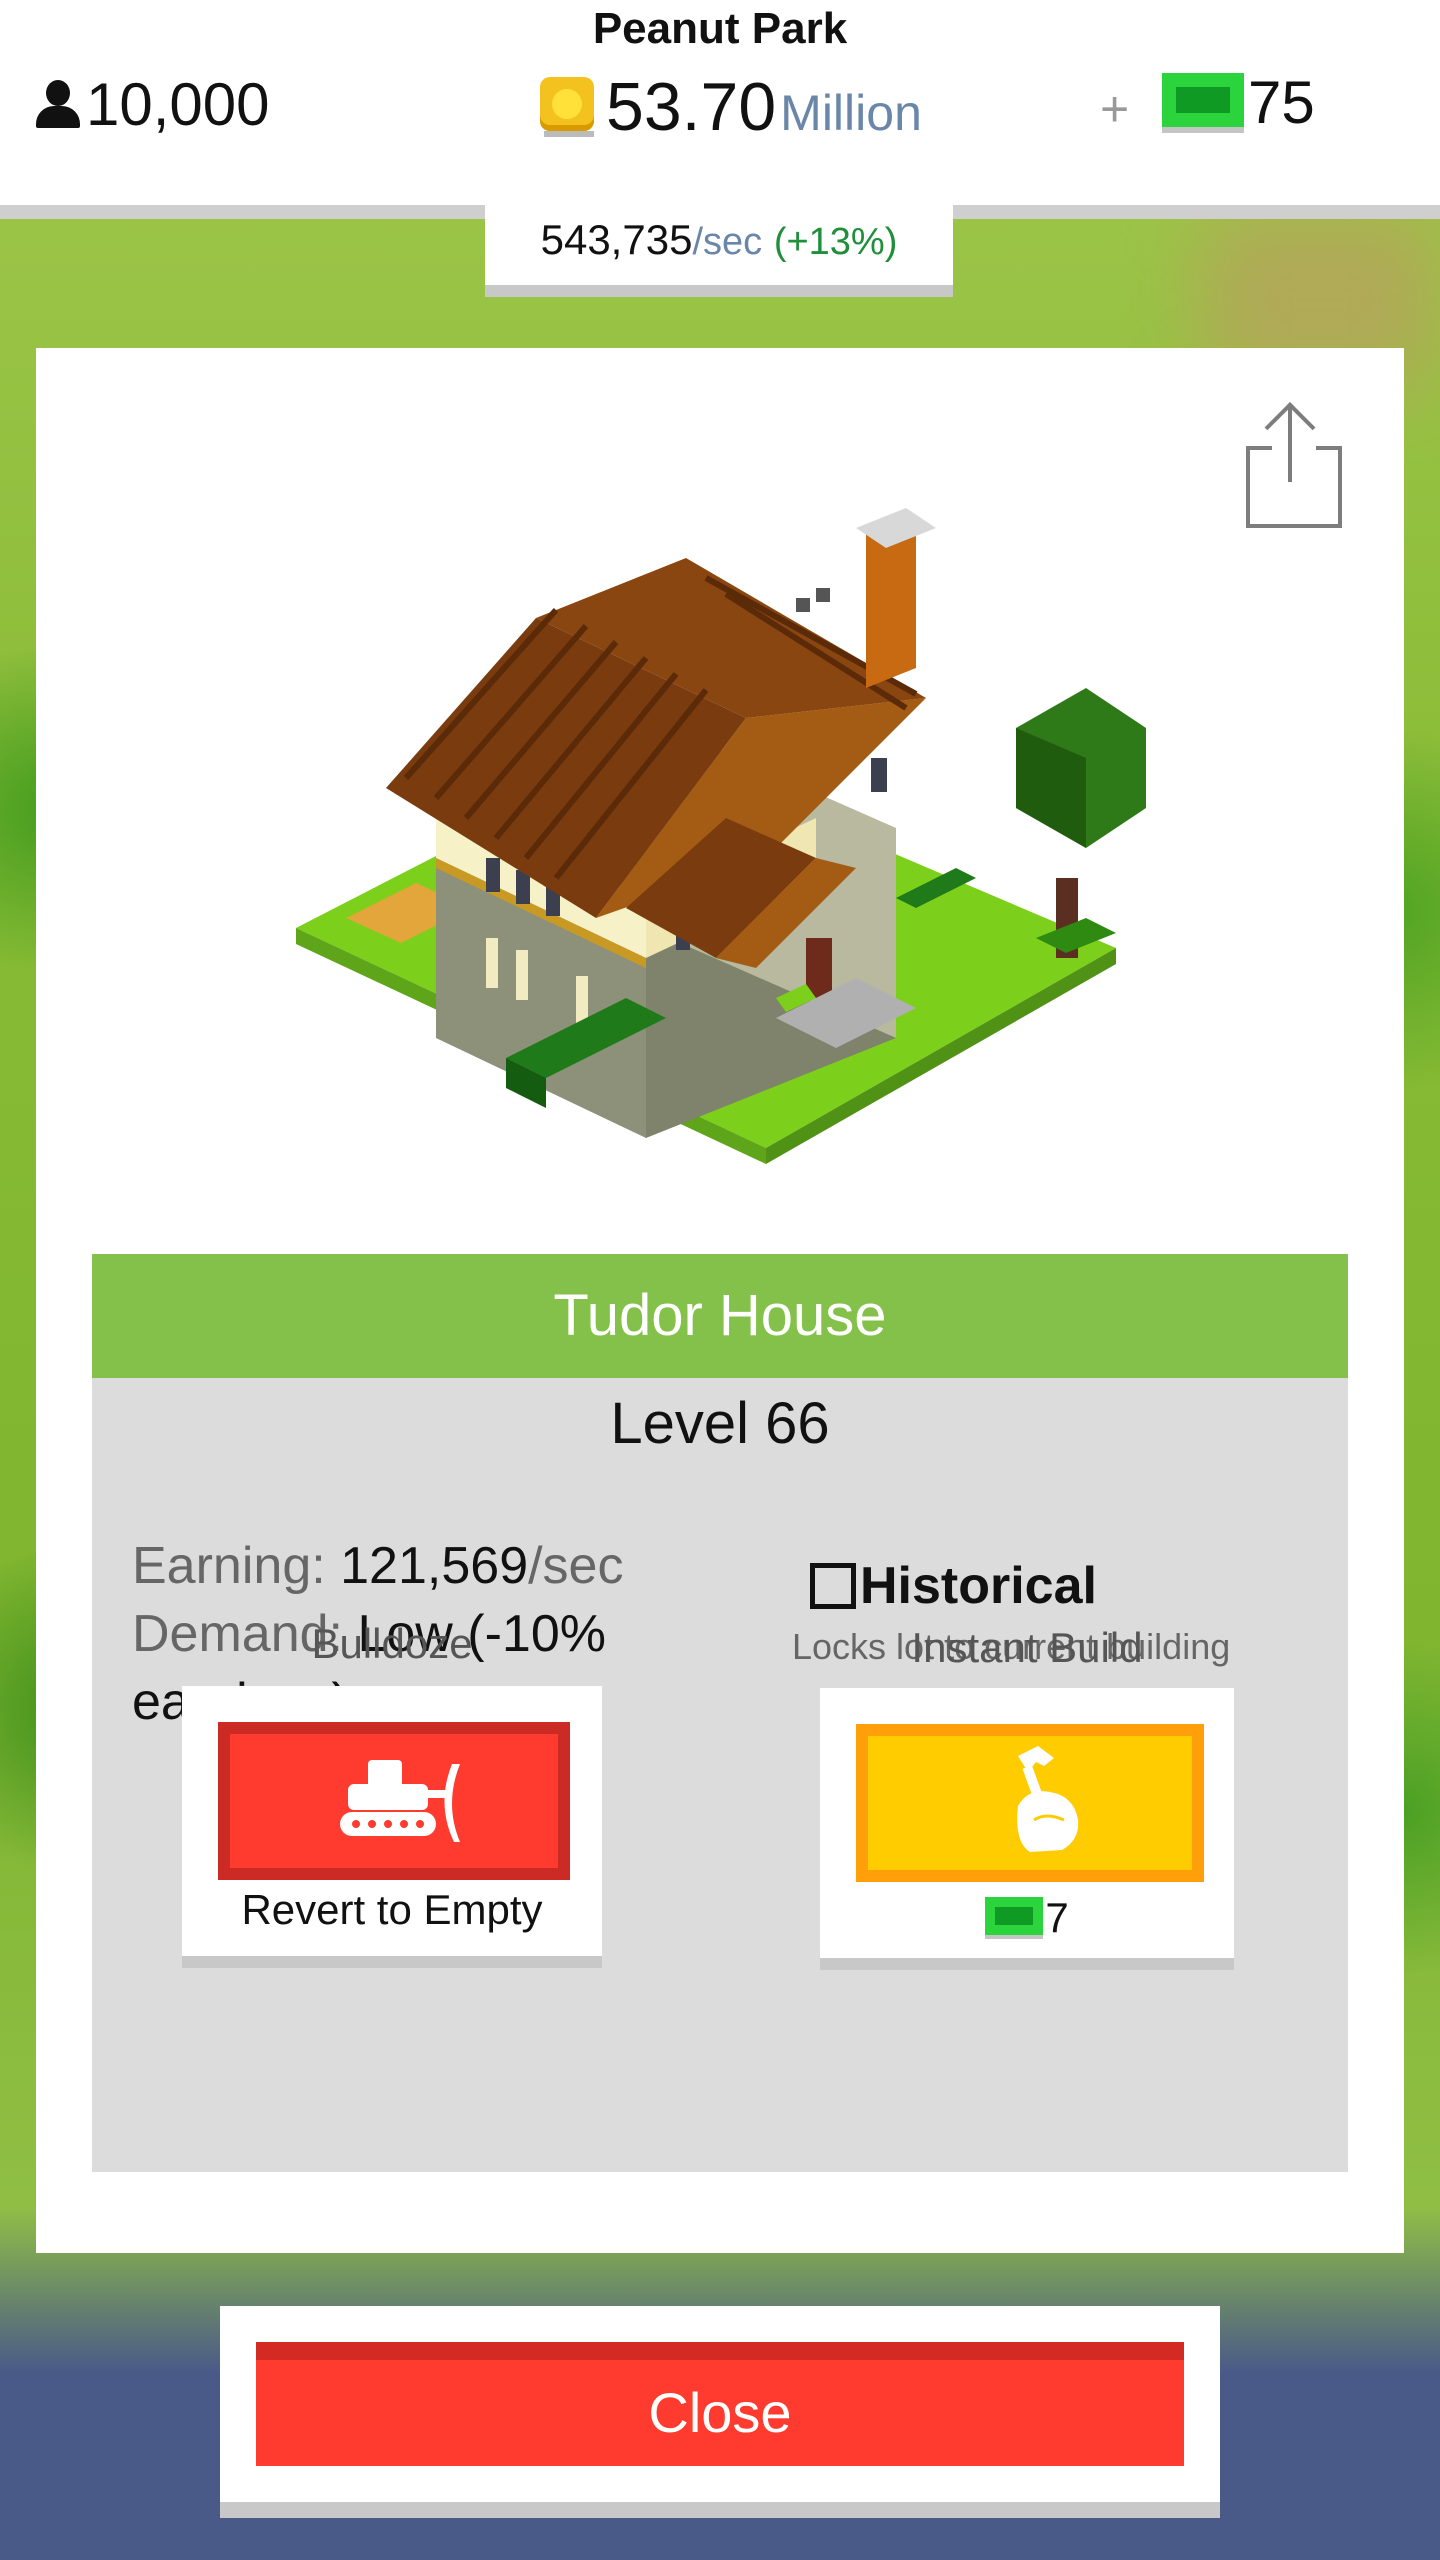 The width and height of the screenshot is (1440, 2560). Describe the element at coordinates (978, 1586) in the screenshot. I see `historical-label: Historical` at that location.